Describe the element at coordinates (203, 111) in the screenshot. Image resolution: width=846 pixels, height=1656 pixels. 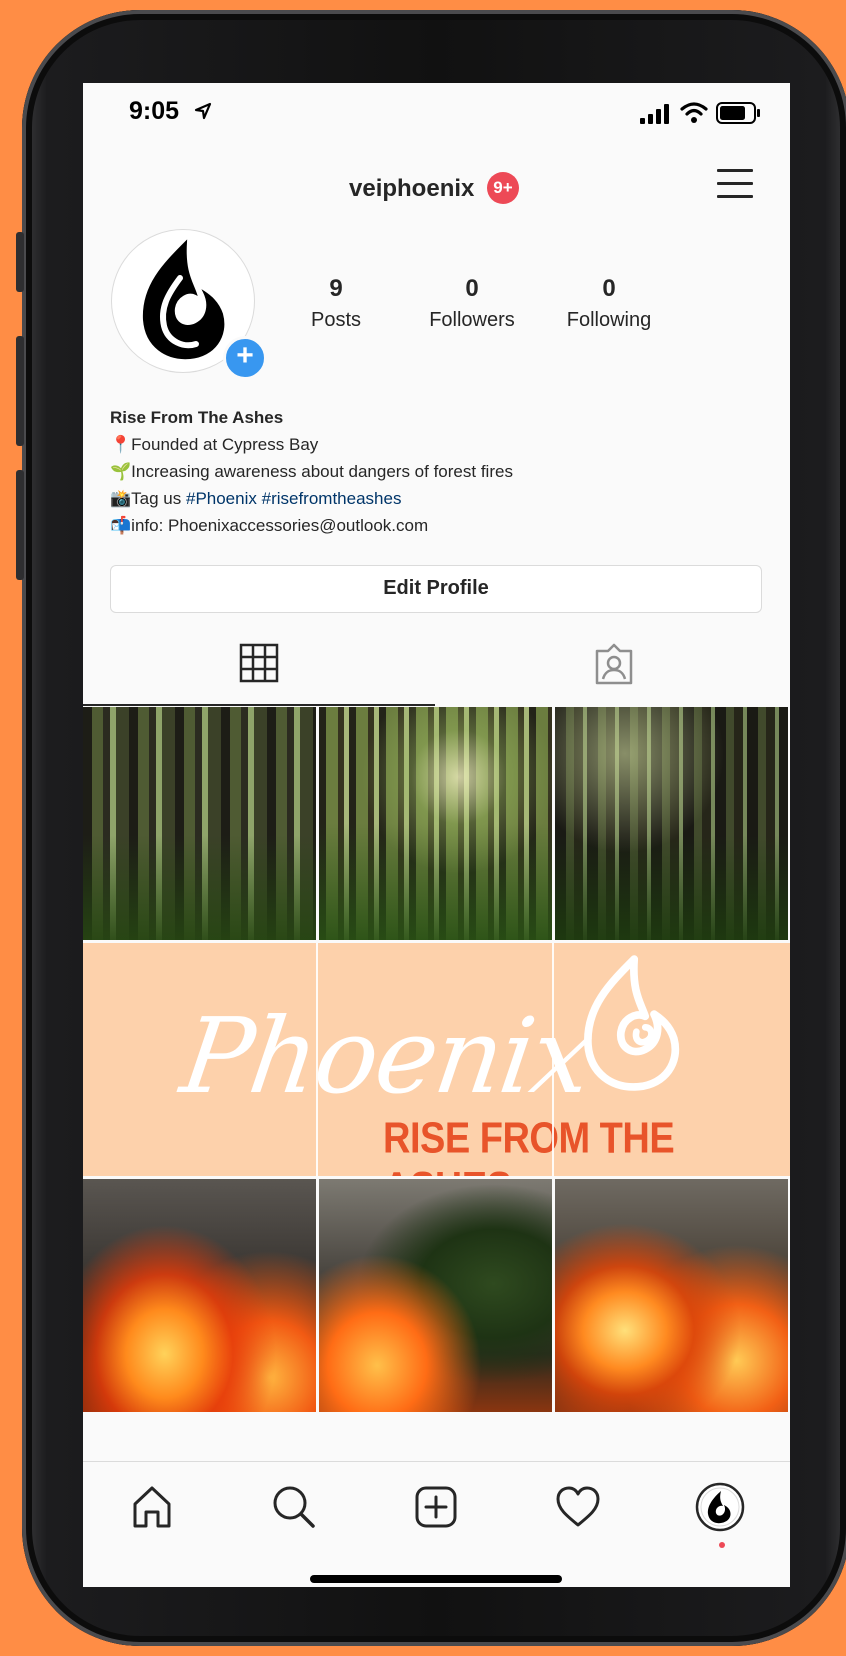
I see `location-arrow-icon` at that location.